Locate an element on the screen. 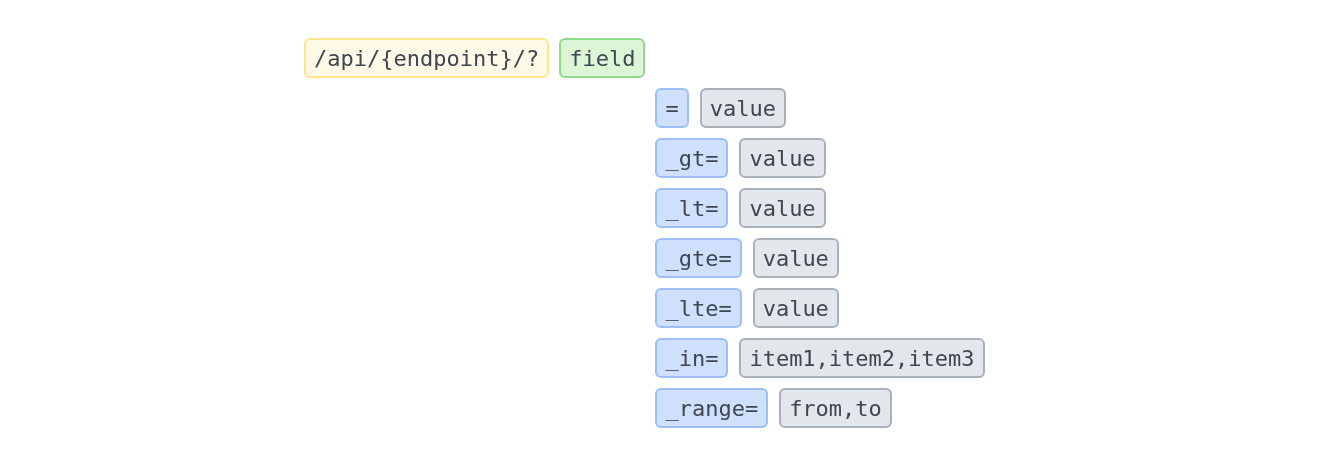  field-token: field is located at coordinates (602, 58).